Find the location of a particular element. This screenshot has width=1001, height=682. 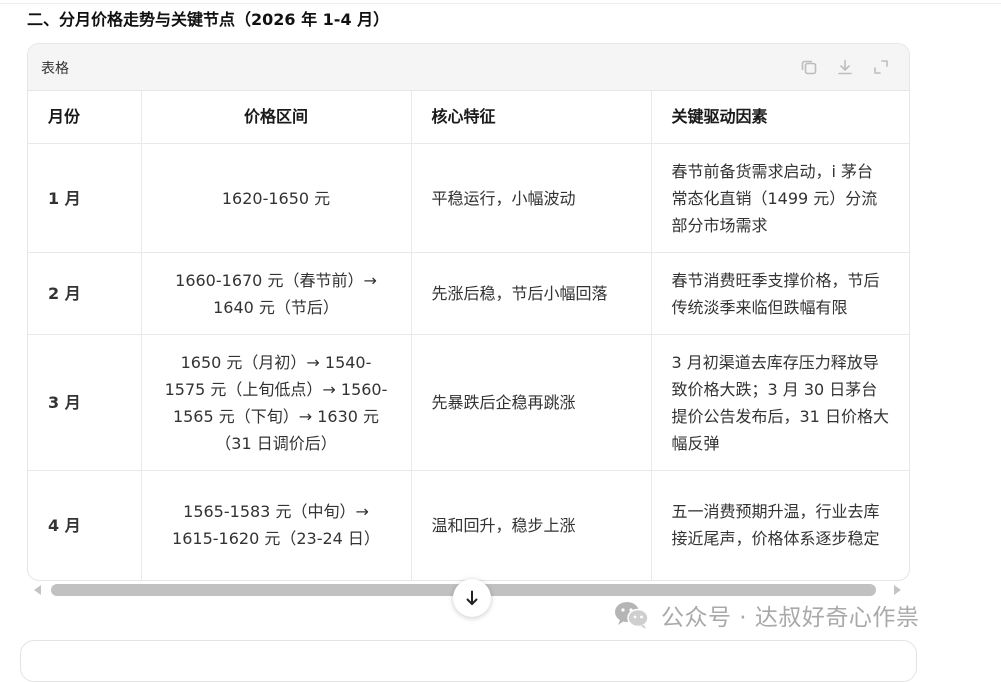

table-title: 表格 is located at coordinates (55, 69).